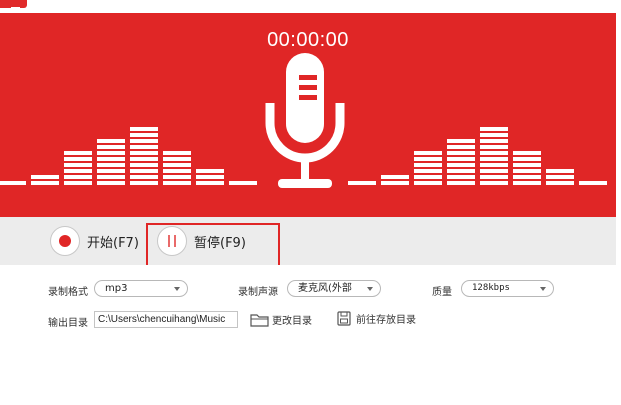  I want to click on microphone-icon, so click(305, 120).